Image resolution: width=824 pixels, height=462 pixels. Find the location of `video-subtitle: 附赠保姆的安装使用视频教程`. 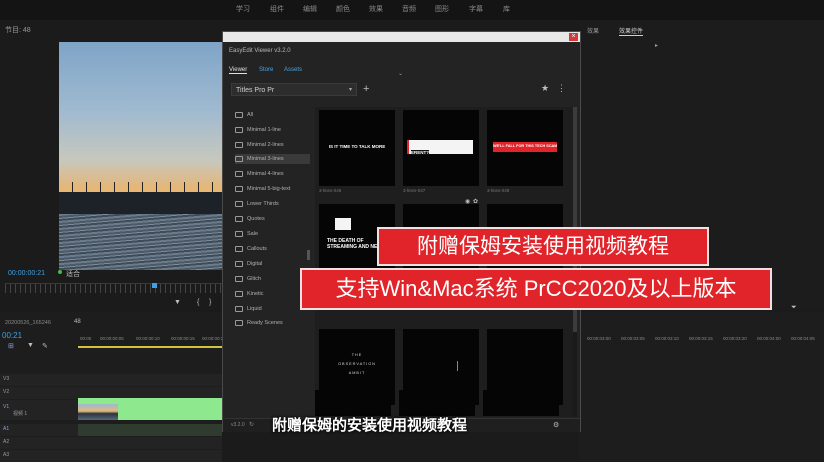

video-subtitle: 附赠保姆的安装使用视频教程 is located at coordinates (370, 425).